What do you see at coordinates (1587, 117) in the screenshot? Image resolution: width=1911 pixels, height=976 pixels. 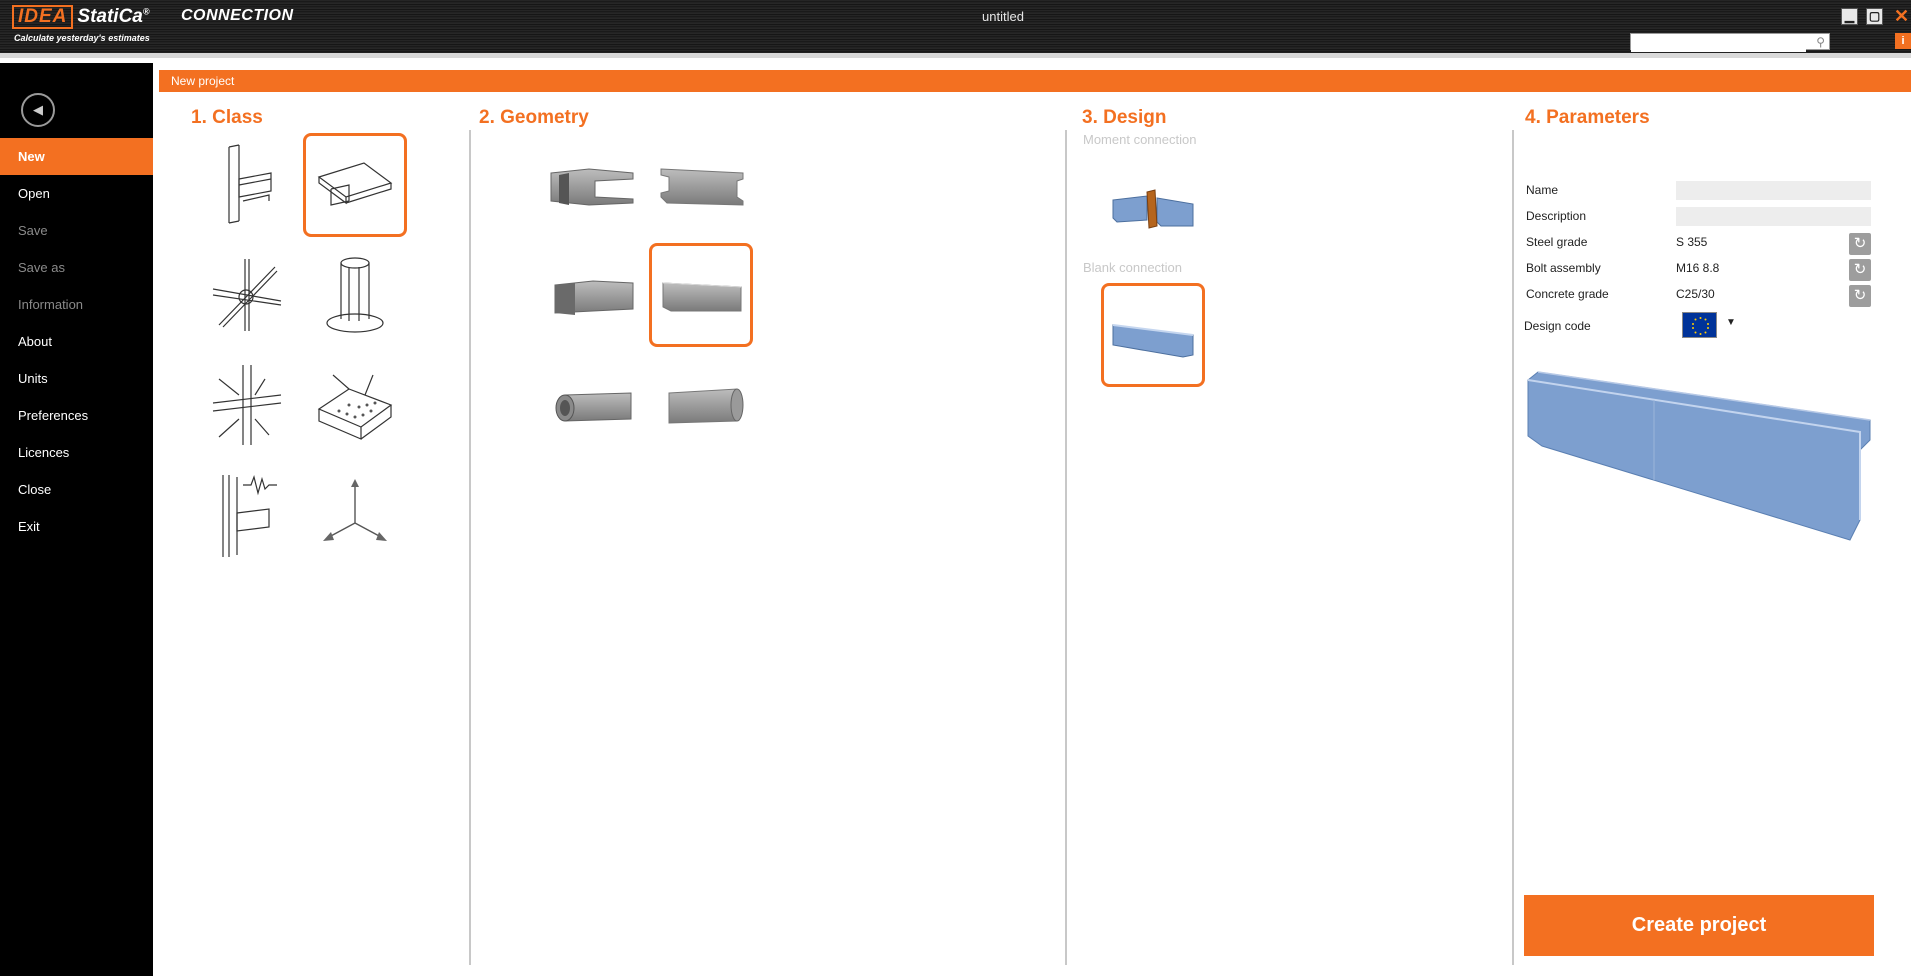 I see `parameters-title: 4. Parameters` at bounding box center [1587, 117].